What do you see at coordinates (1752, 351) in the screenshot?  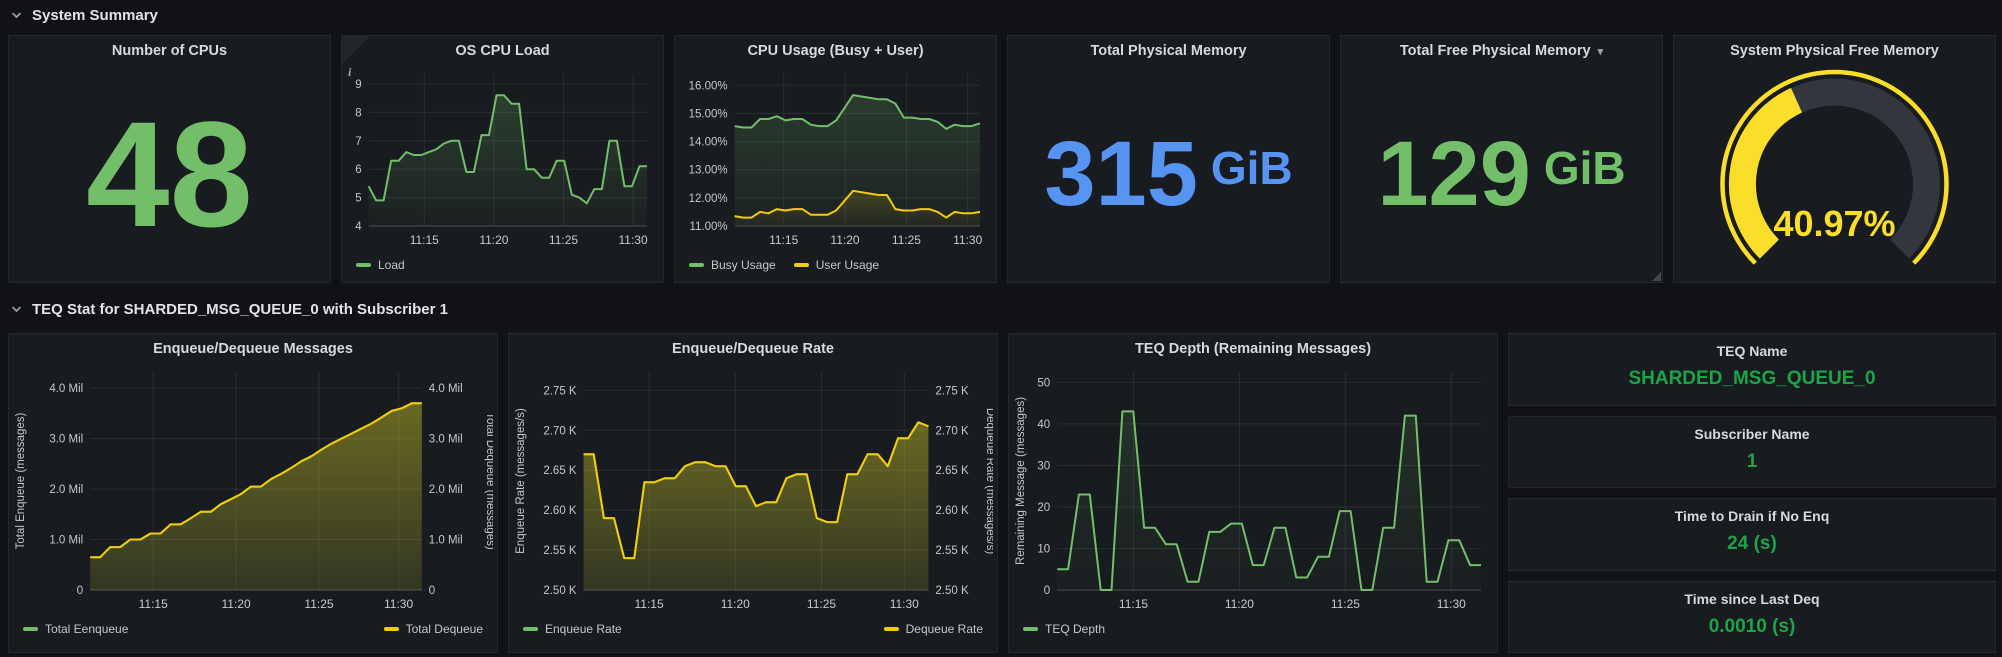 I see `panel-title: TEQ Name` at bounding box center [1752, 351].